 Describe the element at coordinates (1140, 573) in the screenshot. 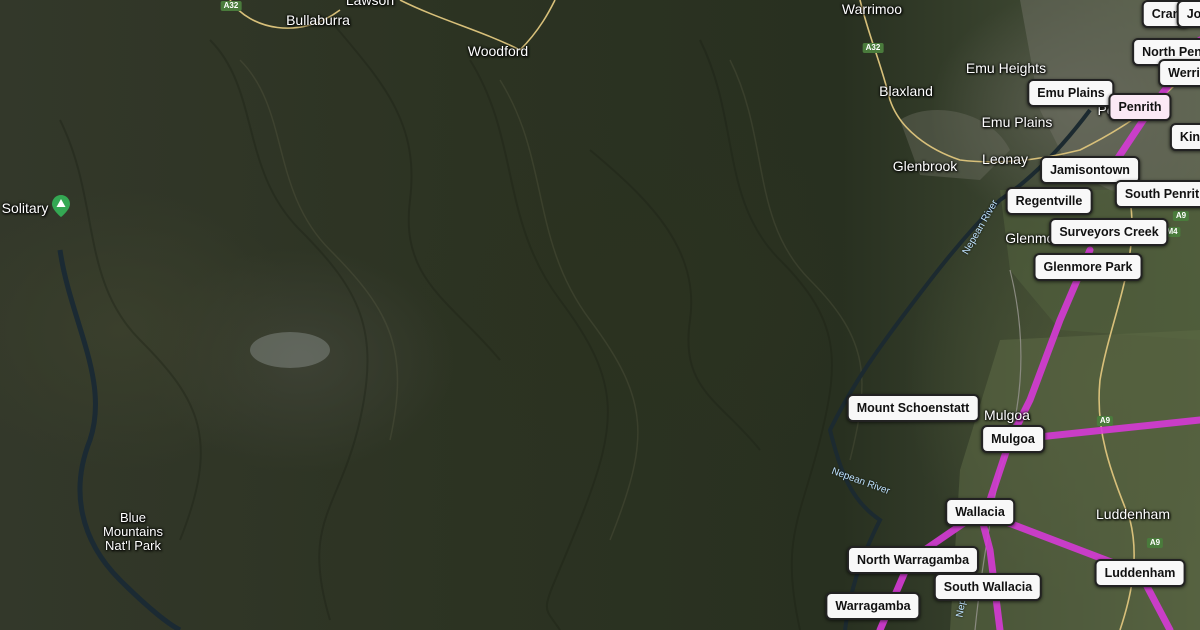

I see `suburb-tag-luddenham: Luddenham` at that location.